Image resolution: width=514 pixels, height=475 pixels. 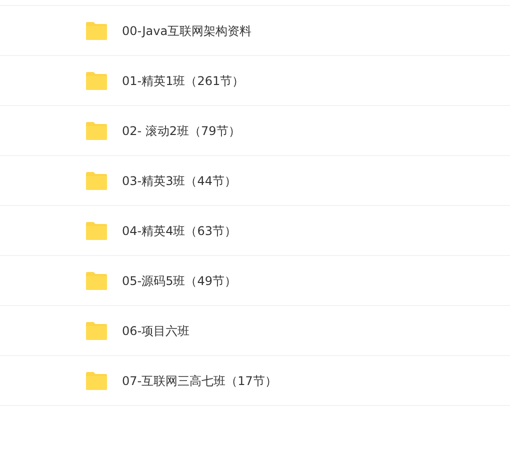 What do you see at coordinates (183, 81) in the screenshot?
I see `folder-name: 01-精英1班（261节）` at bounding box center [183, 81].